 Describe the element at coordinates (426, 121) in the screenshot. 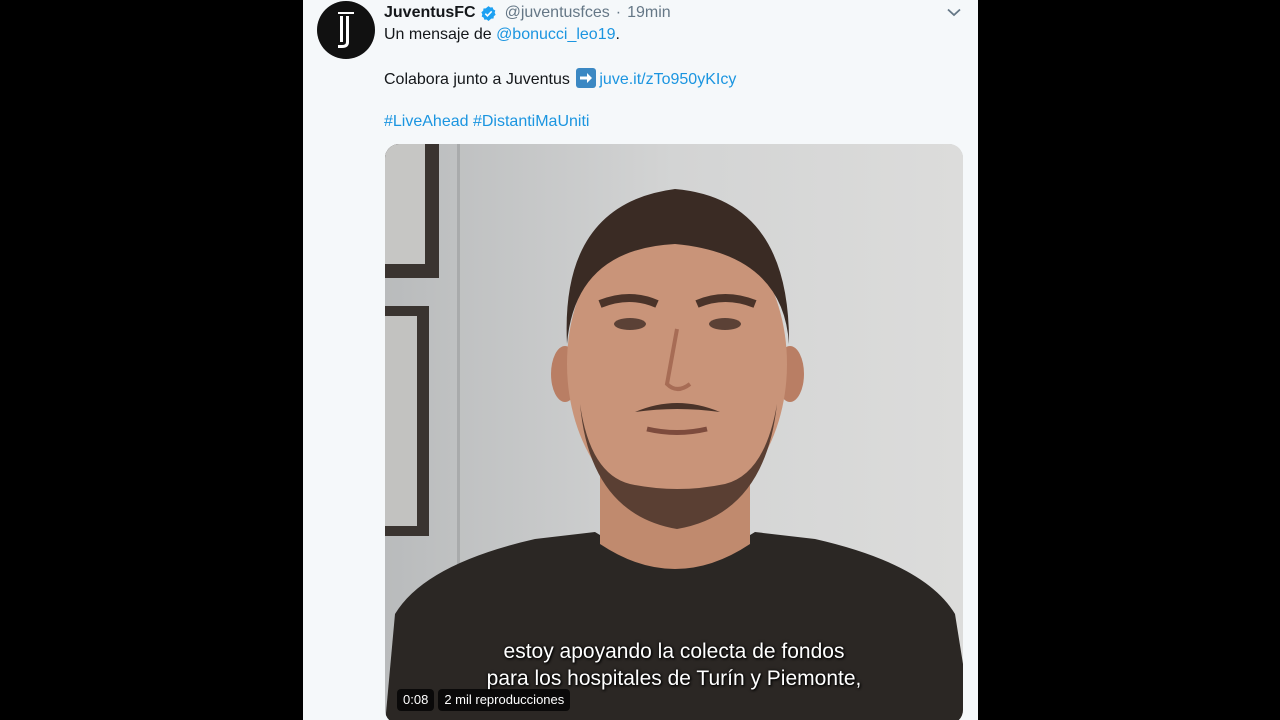

I see `hashtag-liveahead: #LiveAhead` at that location.